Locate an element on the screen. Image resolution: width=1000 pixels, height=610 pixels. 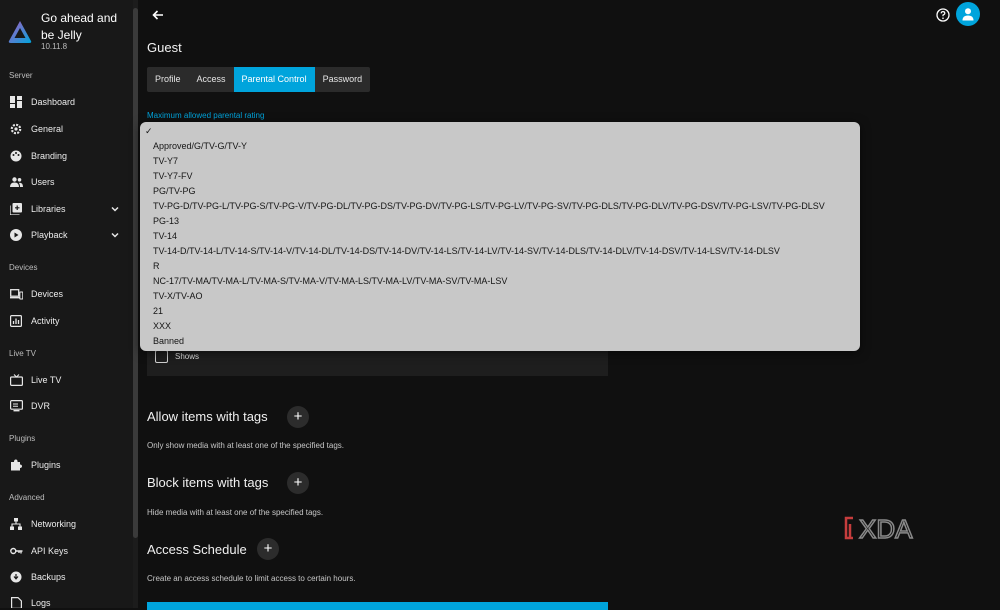
section-plugins: Plugins is located at coordinates (22, 438).